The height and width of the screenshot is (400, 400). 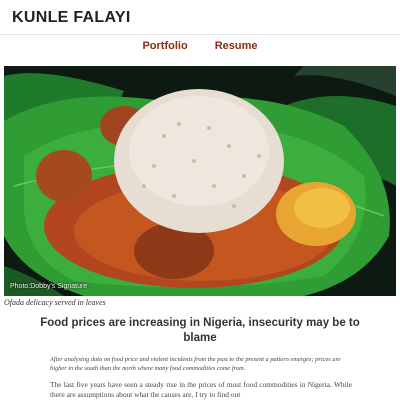 What do you see at coordinates (200, 17) in the screenshot?
I see `site-header: KUNLE FALAYI` at bounding box center [200, 17].